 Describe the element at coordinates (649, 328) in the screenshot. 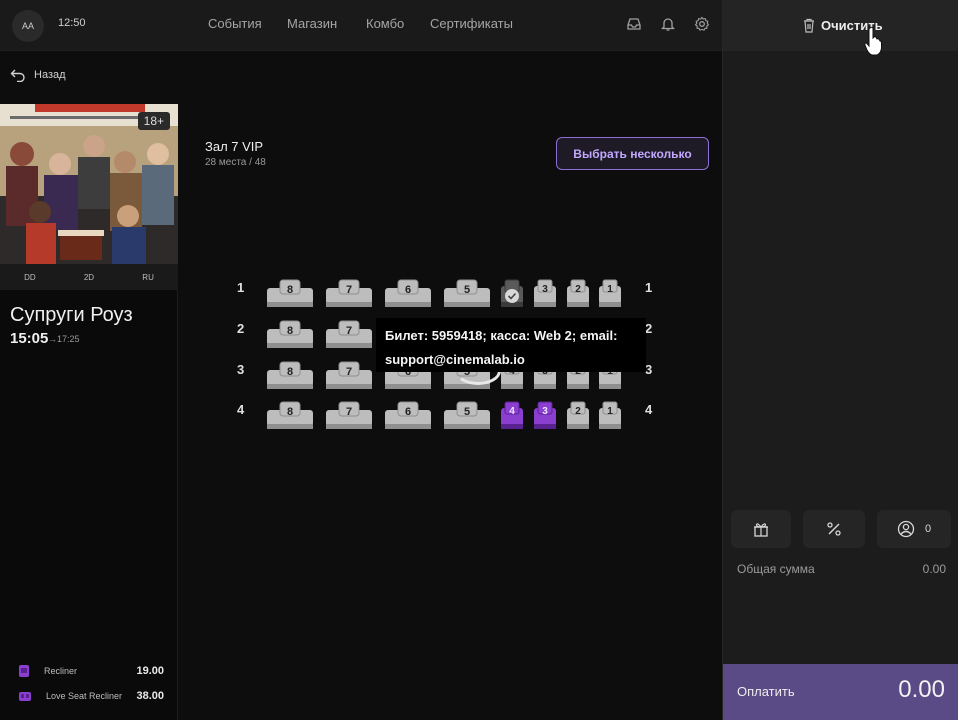

I see `row-label-right: 2` at that location.